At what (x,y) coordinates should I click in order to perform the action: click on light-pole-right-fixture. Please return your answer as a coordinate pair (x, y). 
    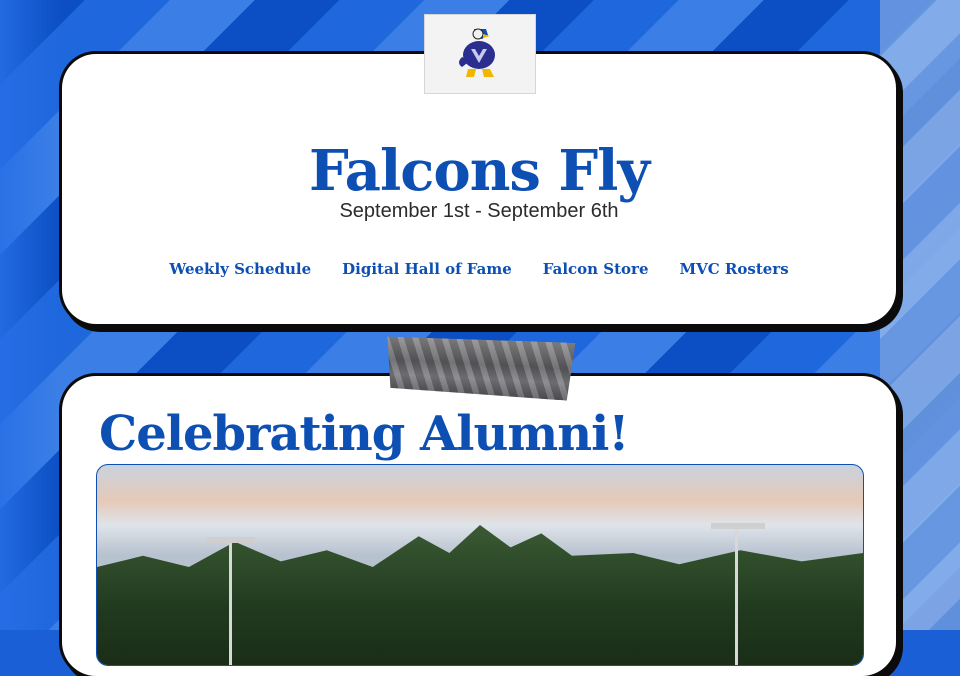
    Looking at the image, I should click on (738, 526).